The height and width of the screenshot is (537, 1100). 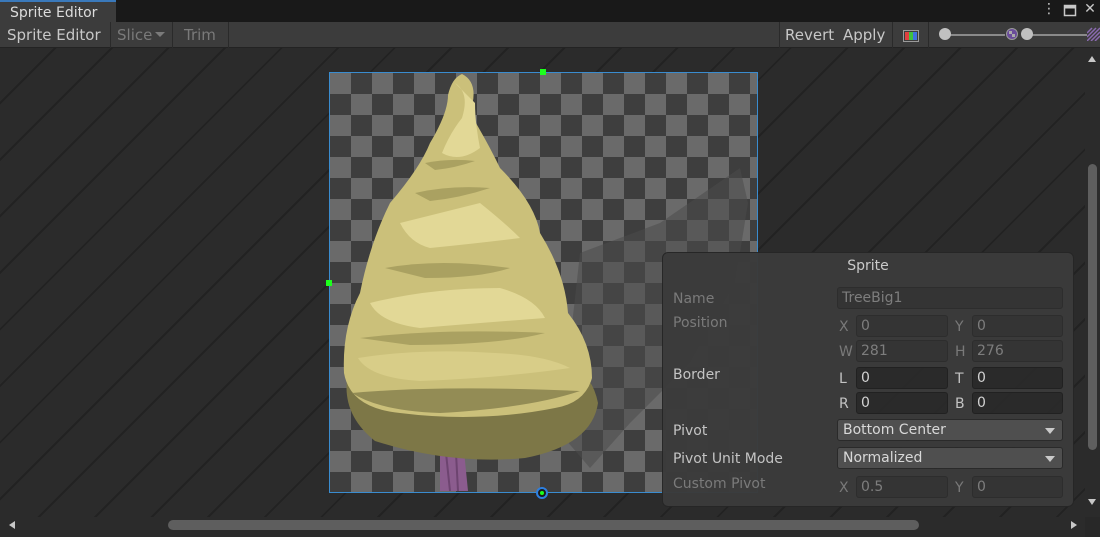 I want to click on scroll-up-icon, so click(x=1092, y=59).